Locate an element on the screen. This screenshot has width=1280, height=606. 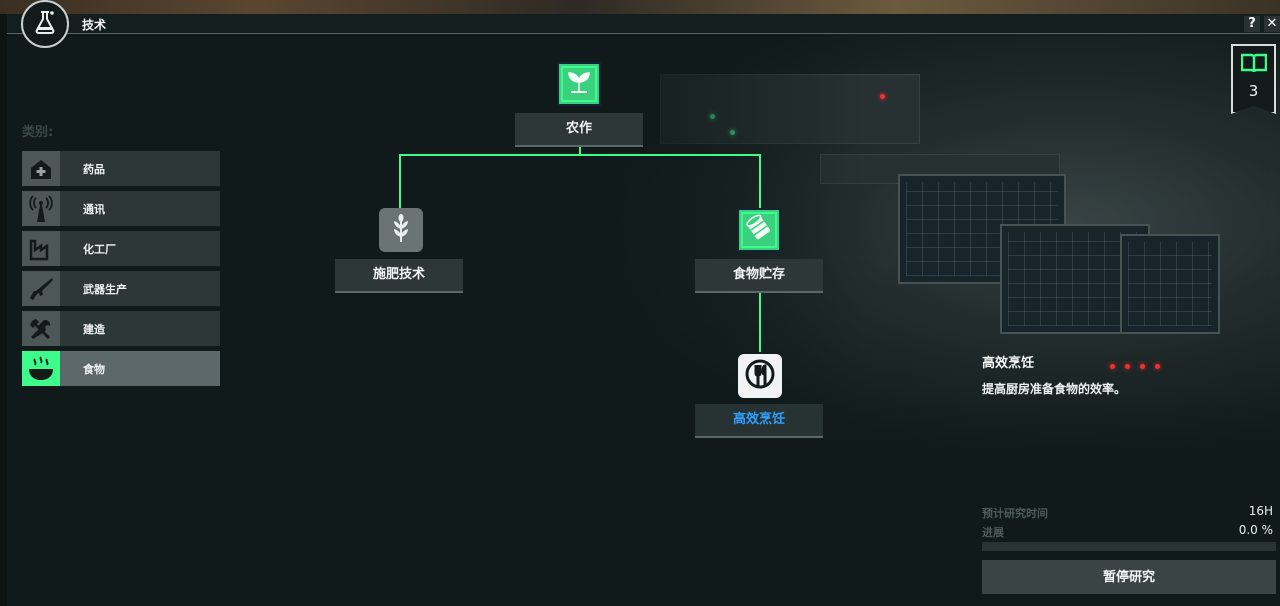
cooking-pot-icon is located at coordinates (41, 368).